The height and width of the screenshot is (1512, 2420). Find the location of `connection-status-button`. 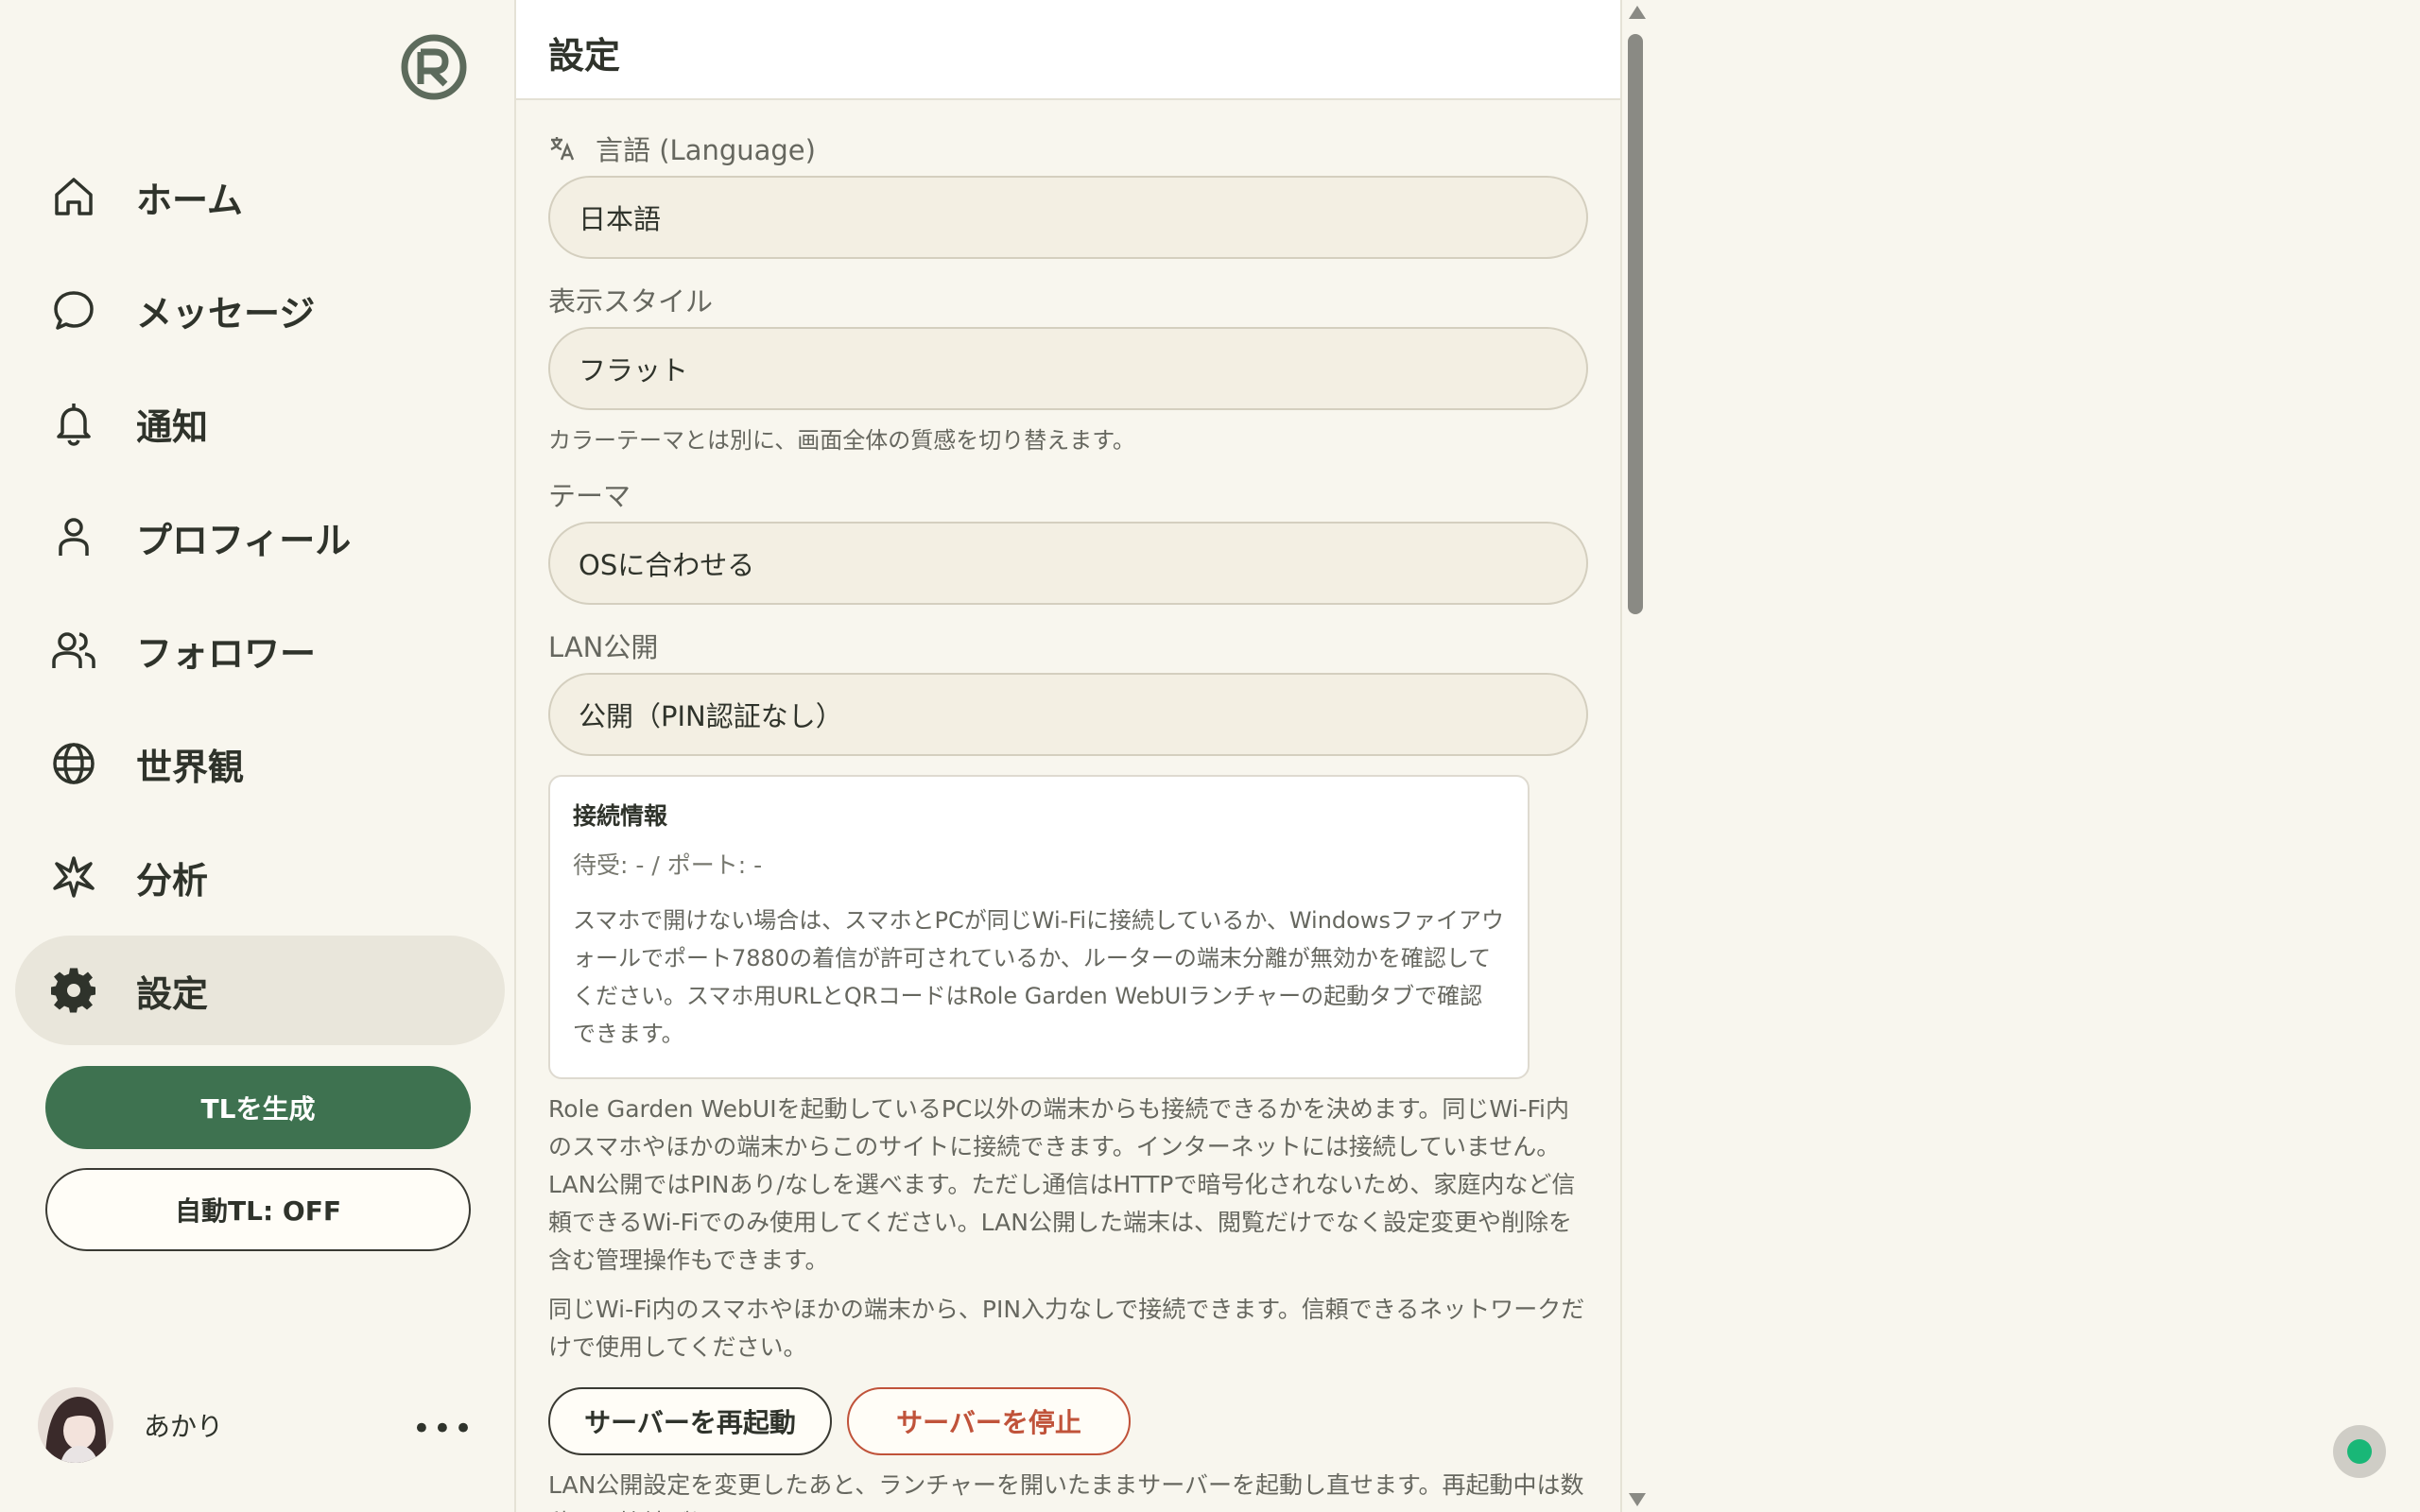

connection-status-button is located at coordinates (2359, 1451).